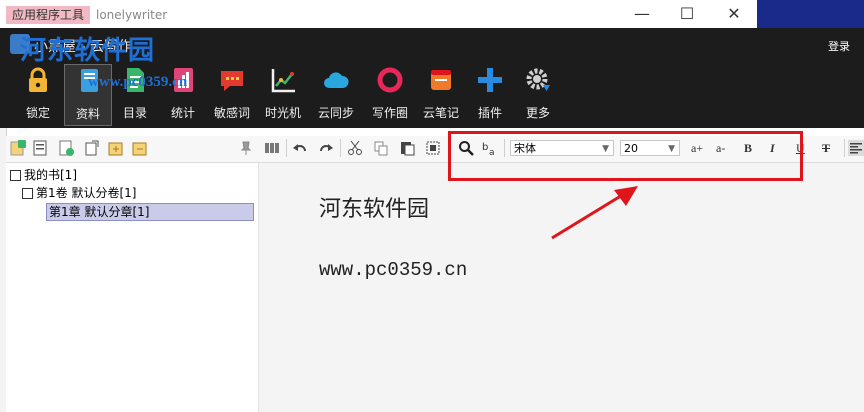  Describe the element at coordinates (734, 14) in the screenshot. I see `close-icon: ✕` at that location.